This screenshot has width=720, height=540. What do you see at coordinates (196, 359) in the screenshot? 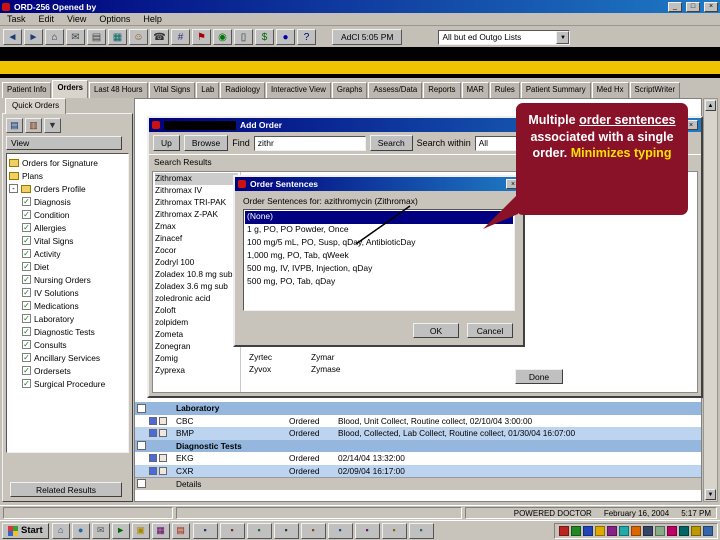
I see `search-result-item: Zomig` at bounding box center [196, 359].